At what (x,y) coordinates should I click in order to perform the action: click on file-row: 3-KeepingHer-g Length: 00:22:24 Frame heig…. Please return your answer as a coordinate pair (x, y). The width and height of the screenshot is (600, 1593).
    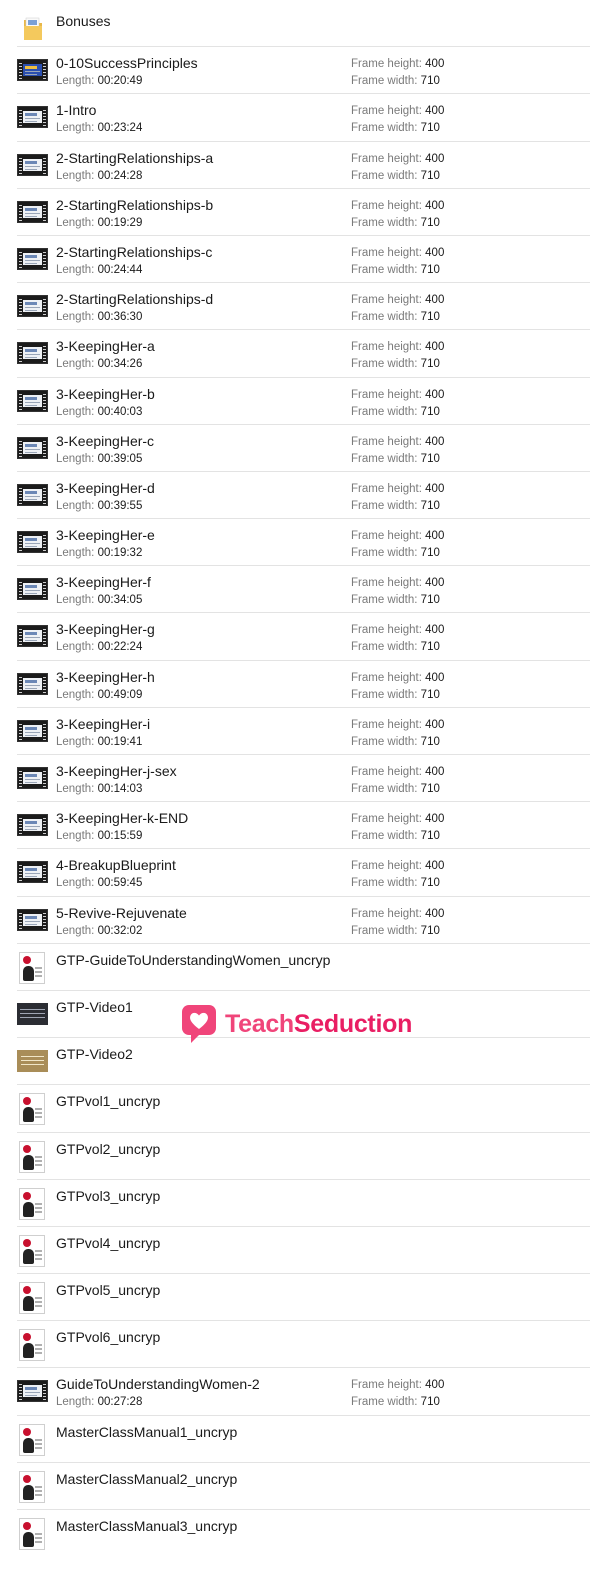
    Looking at the image, I should click on (300, 637).